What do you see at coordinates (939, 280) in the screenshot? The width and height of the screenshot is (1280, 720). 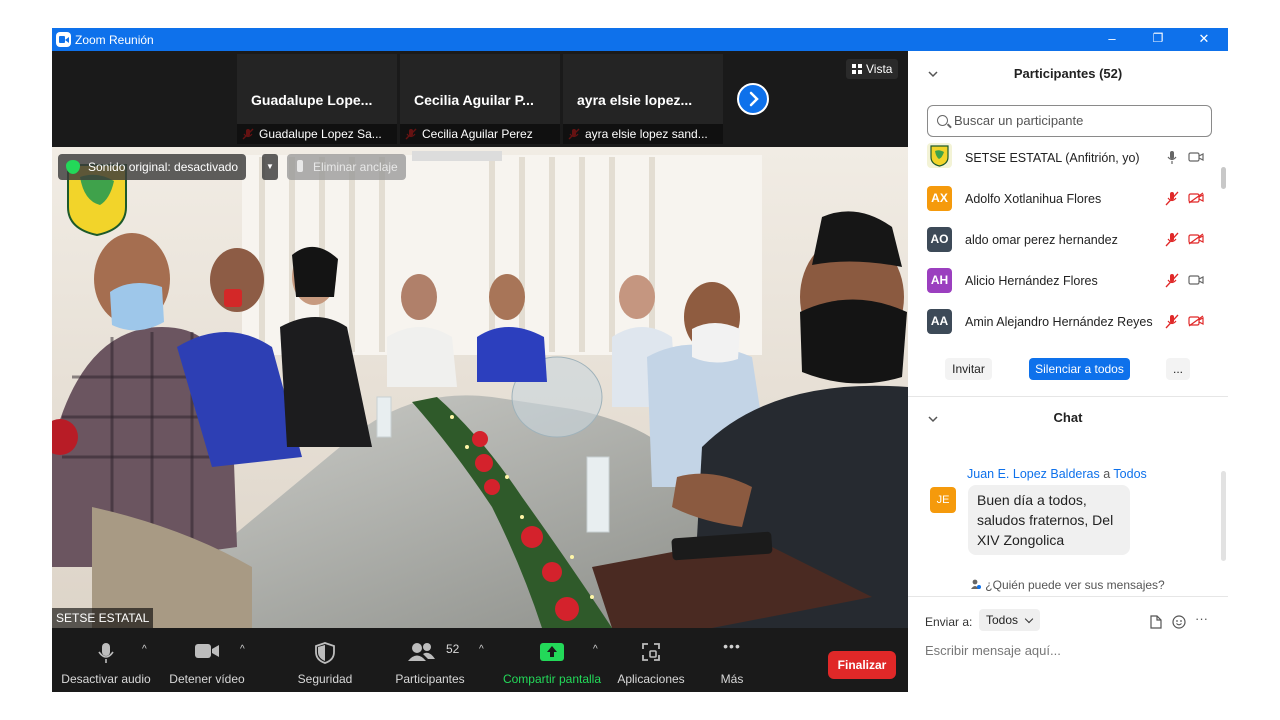 I see `participant-avatar: AH` at bounding box center [939, 280].